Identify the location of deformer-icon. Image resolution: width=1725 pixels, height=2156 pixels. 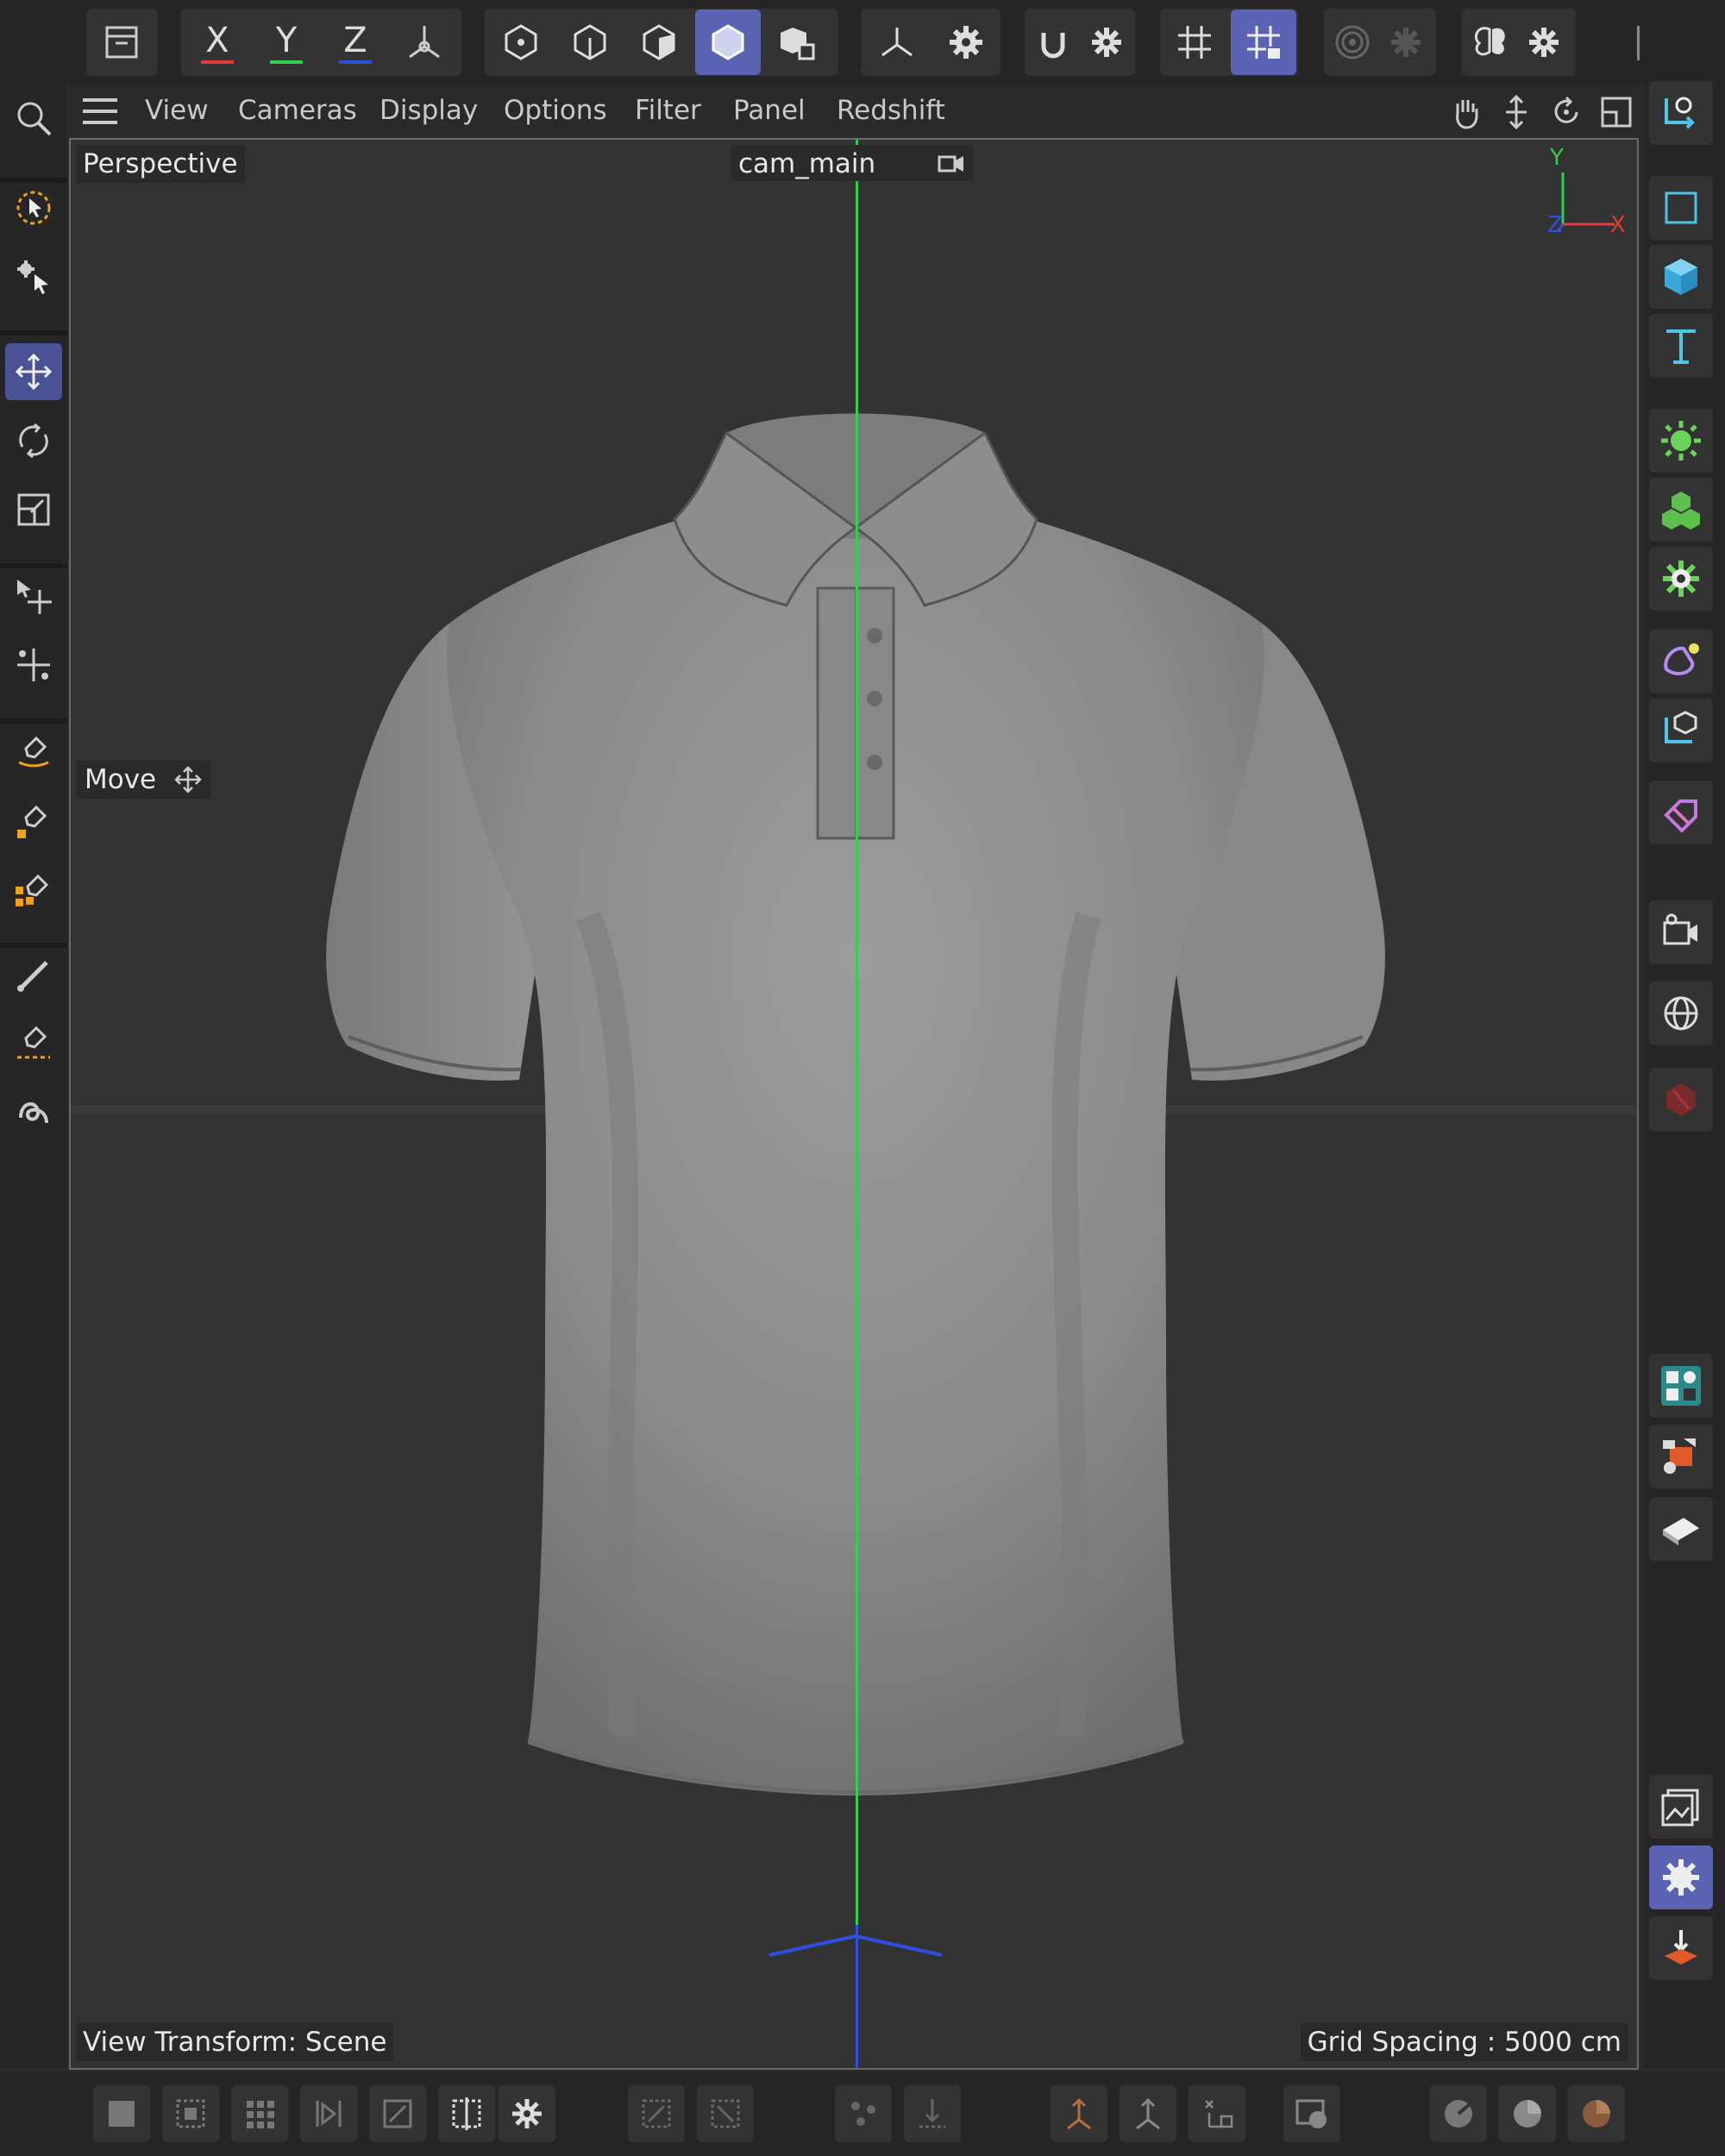
(1681, 661).